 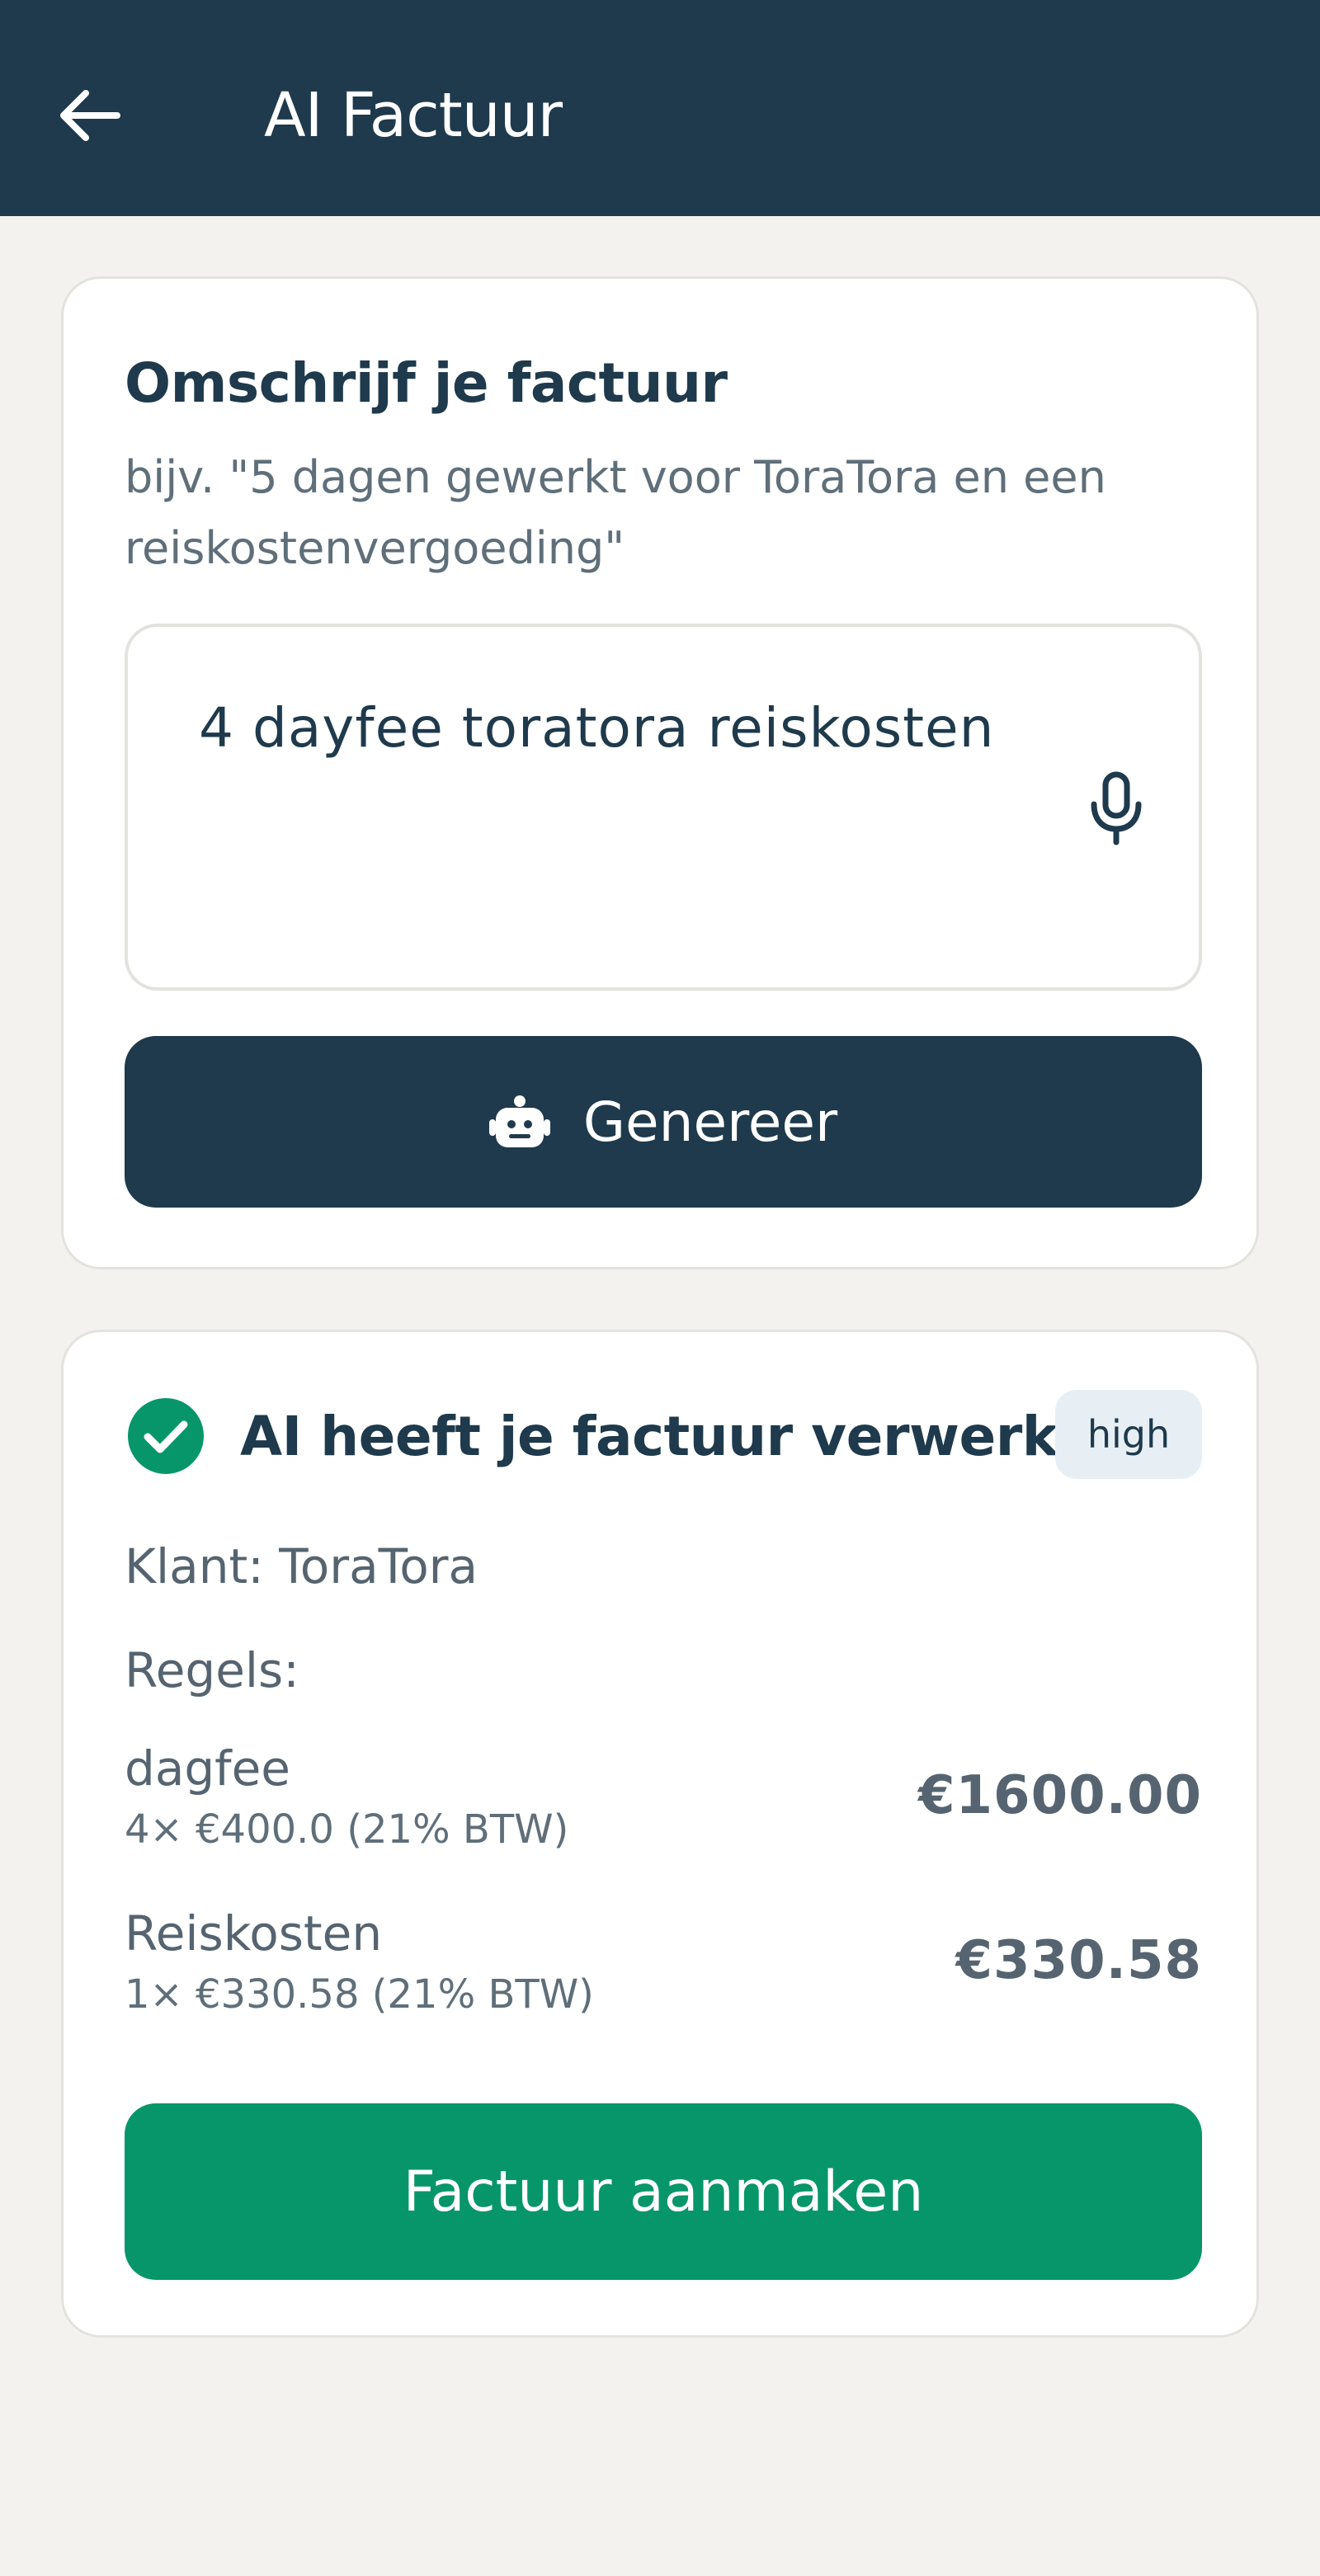 What do you see at coordinates (663, 1967) in the screenshot?
I see `invoice-line-item: Reiskosten 1× €330.58 (21% BTW) €330.58` at bounding box center [663, 1967].